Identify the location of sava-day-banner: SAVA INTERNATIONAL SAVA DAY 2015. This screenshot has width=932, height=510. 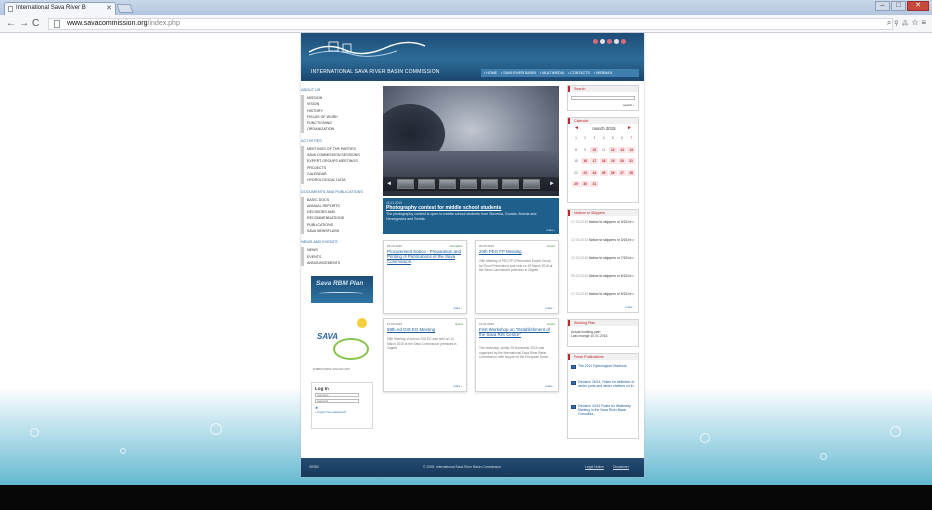
(342, 344).